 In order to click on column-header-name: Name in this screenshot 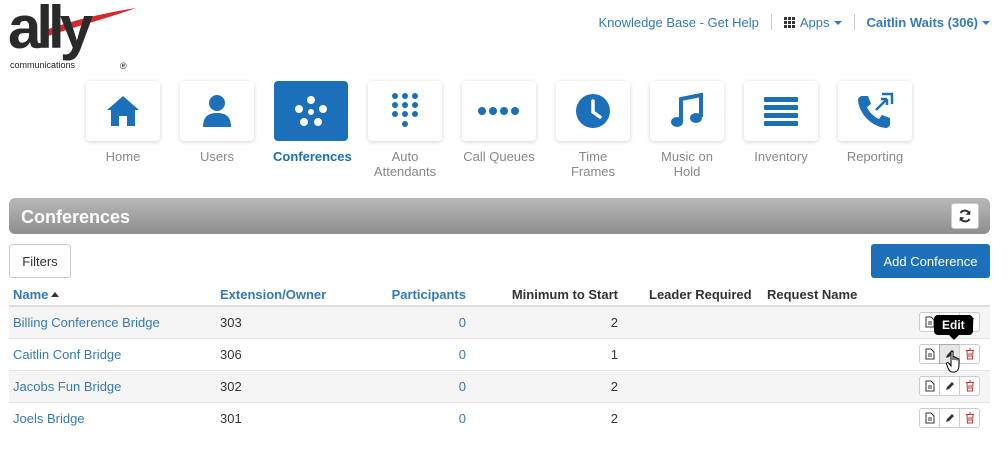, I will do `click(112, 295)`.